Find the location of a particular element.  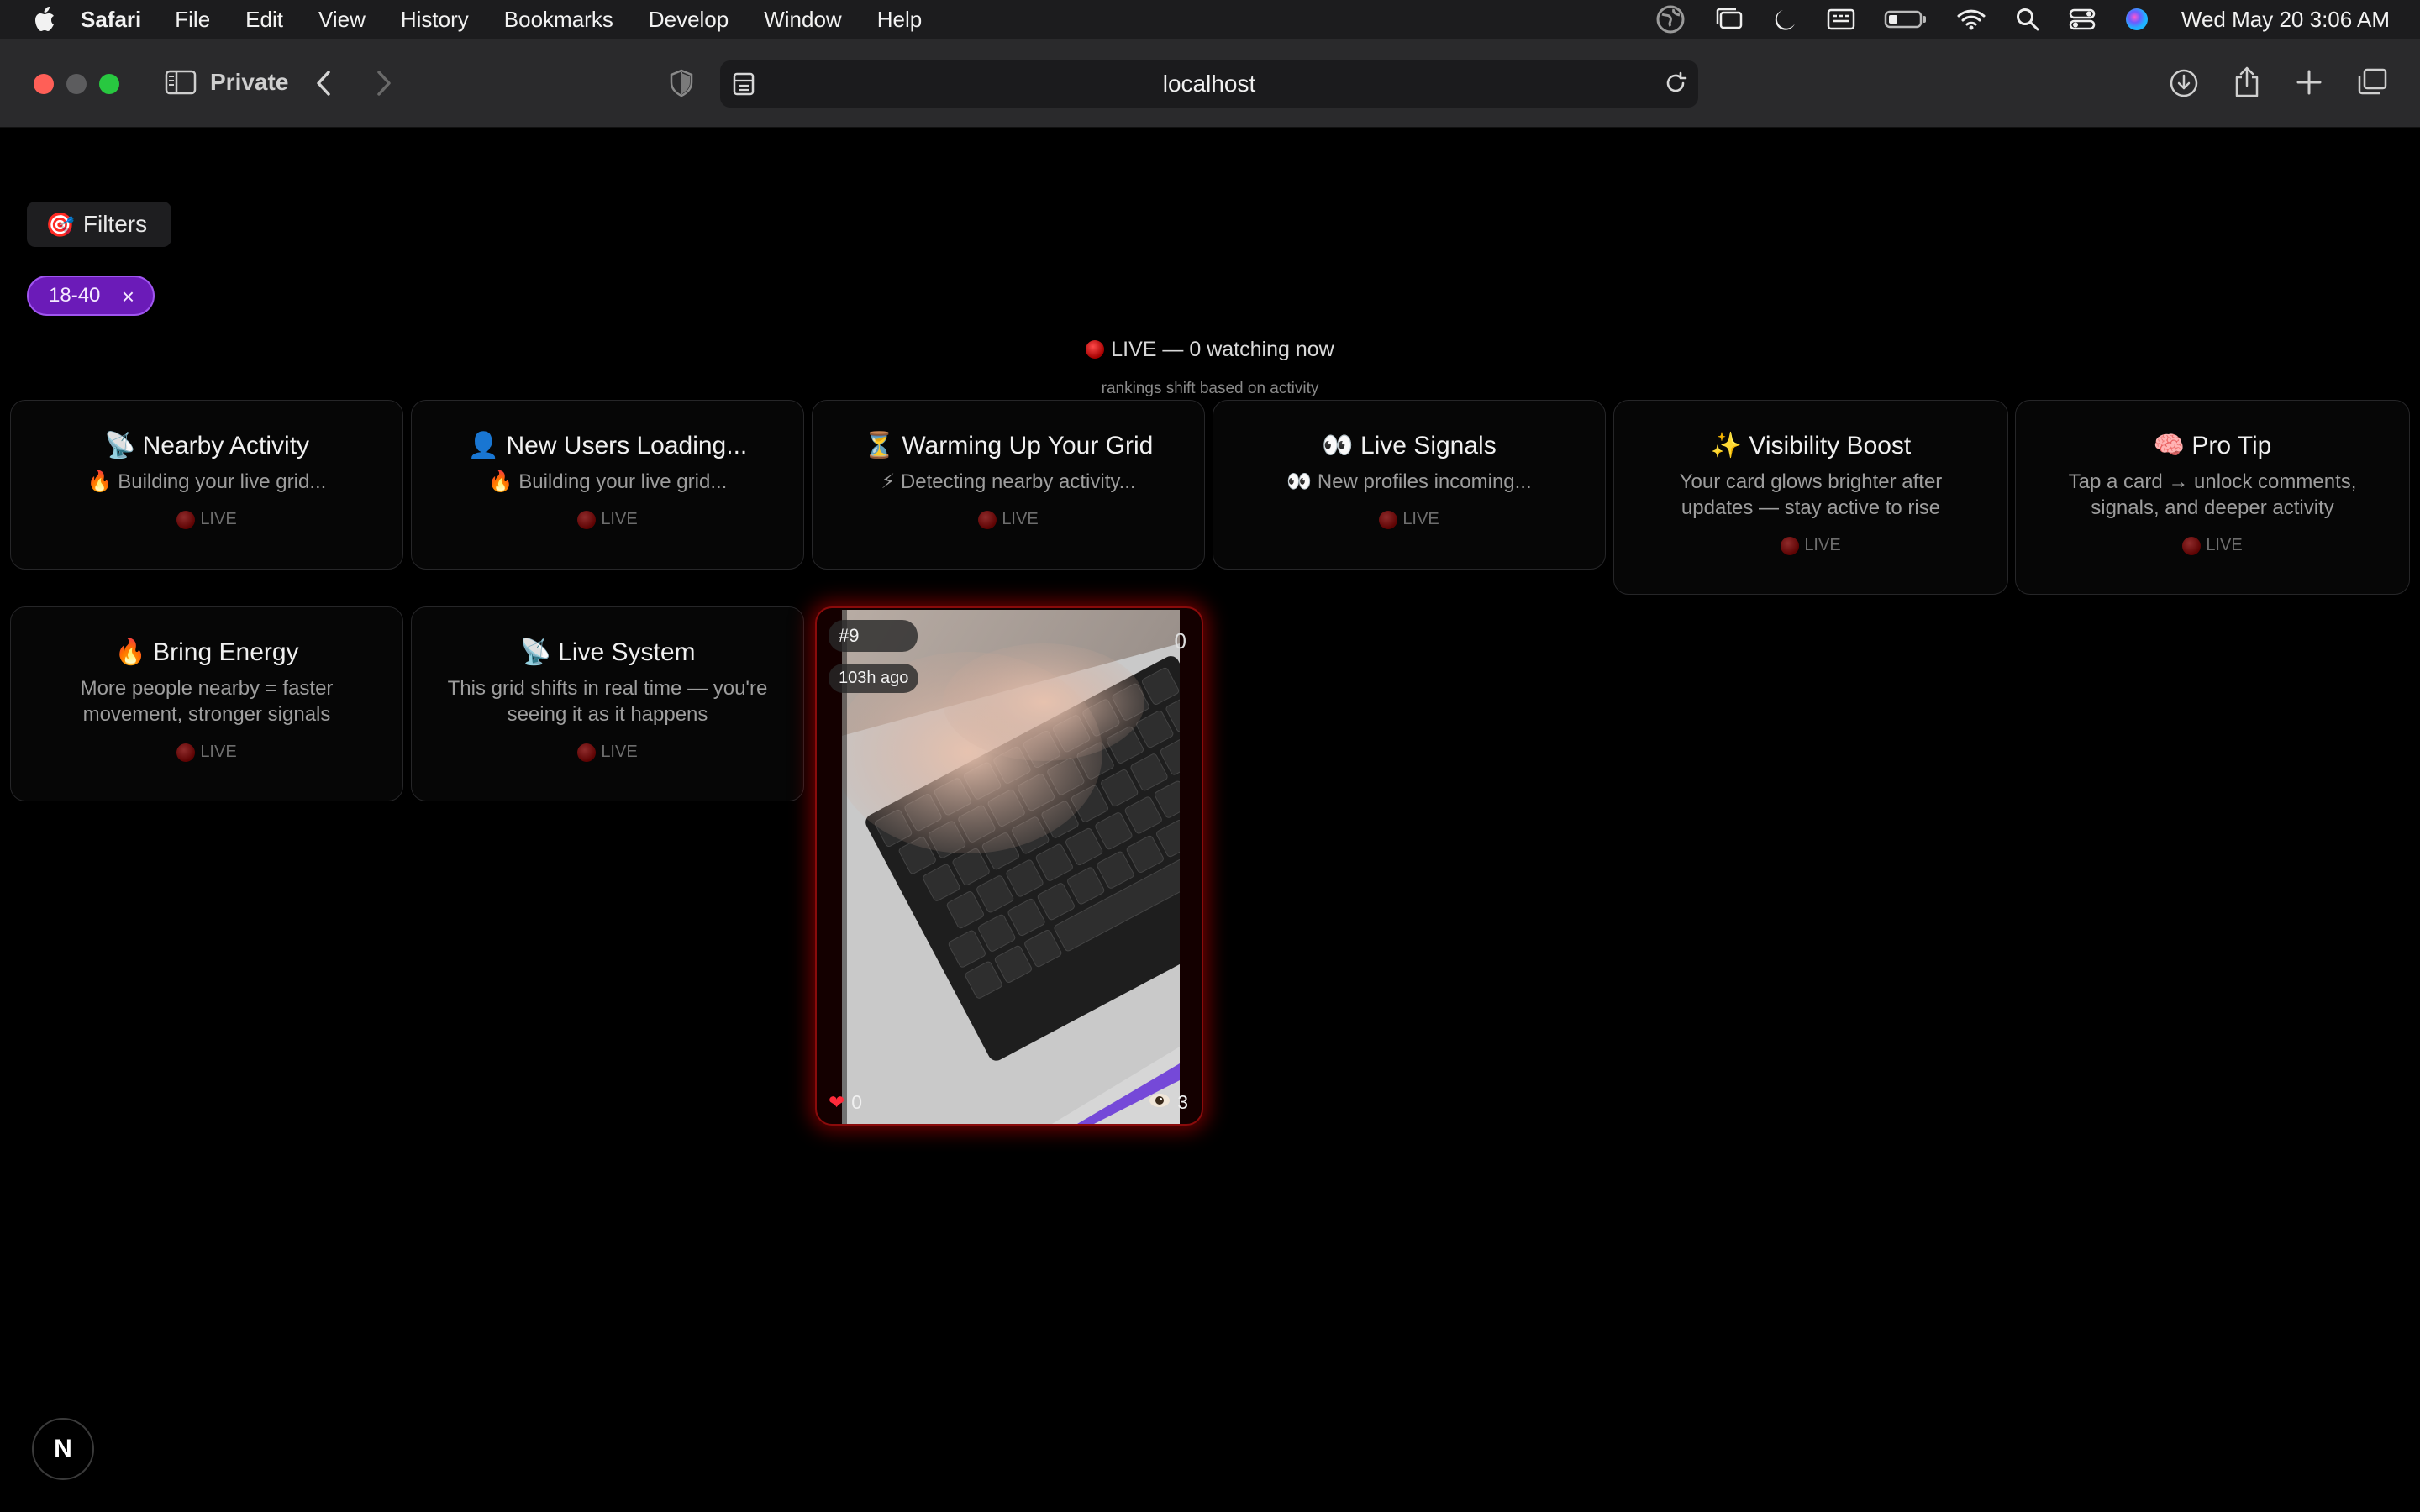

post-age-badge: 103h ago is located at coordinates (874, 678).